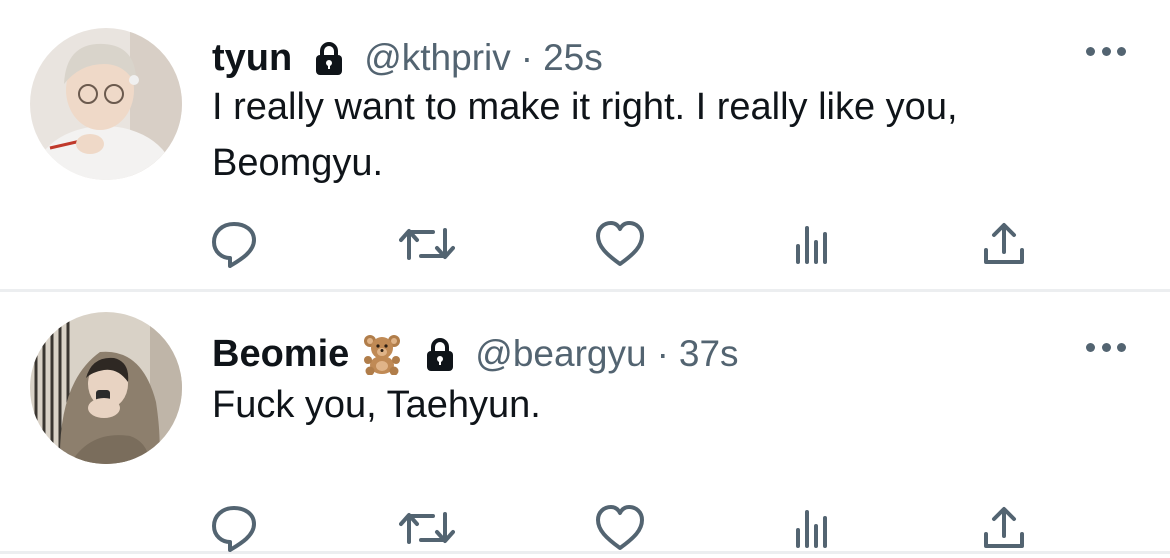 The image size is (1170, 558). I want to click on teddy-bear-icon, so click(382, 354).